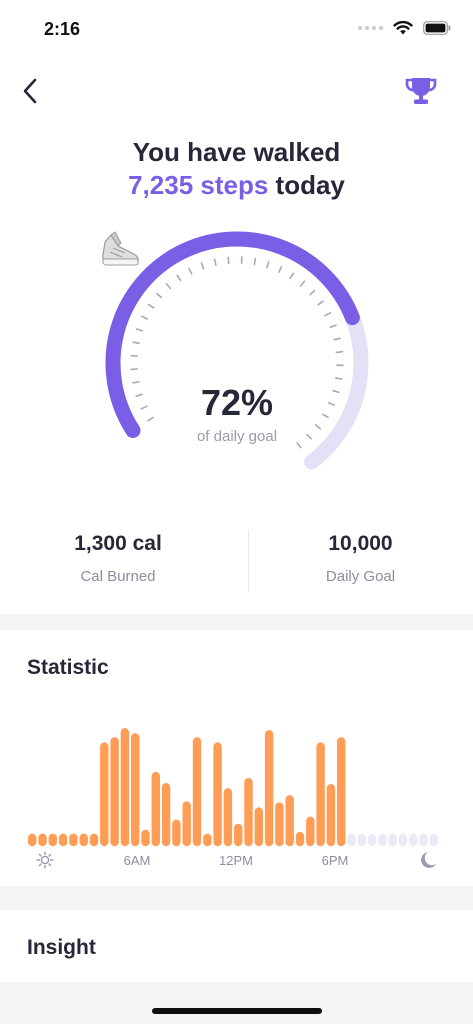  What do you see at coordinates (45, 860) in the screenshot?
I see `sun-icon` at bounding box center [45, 860].